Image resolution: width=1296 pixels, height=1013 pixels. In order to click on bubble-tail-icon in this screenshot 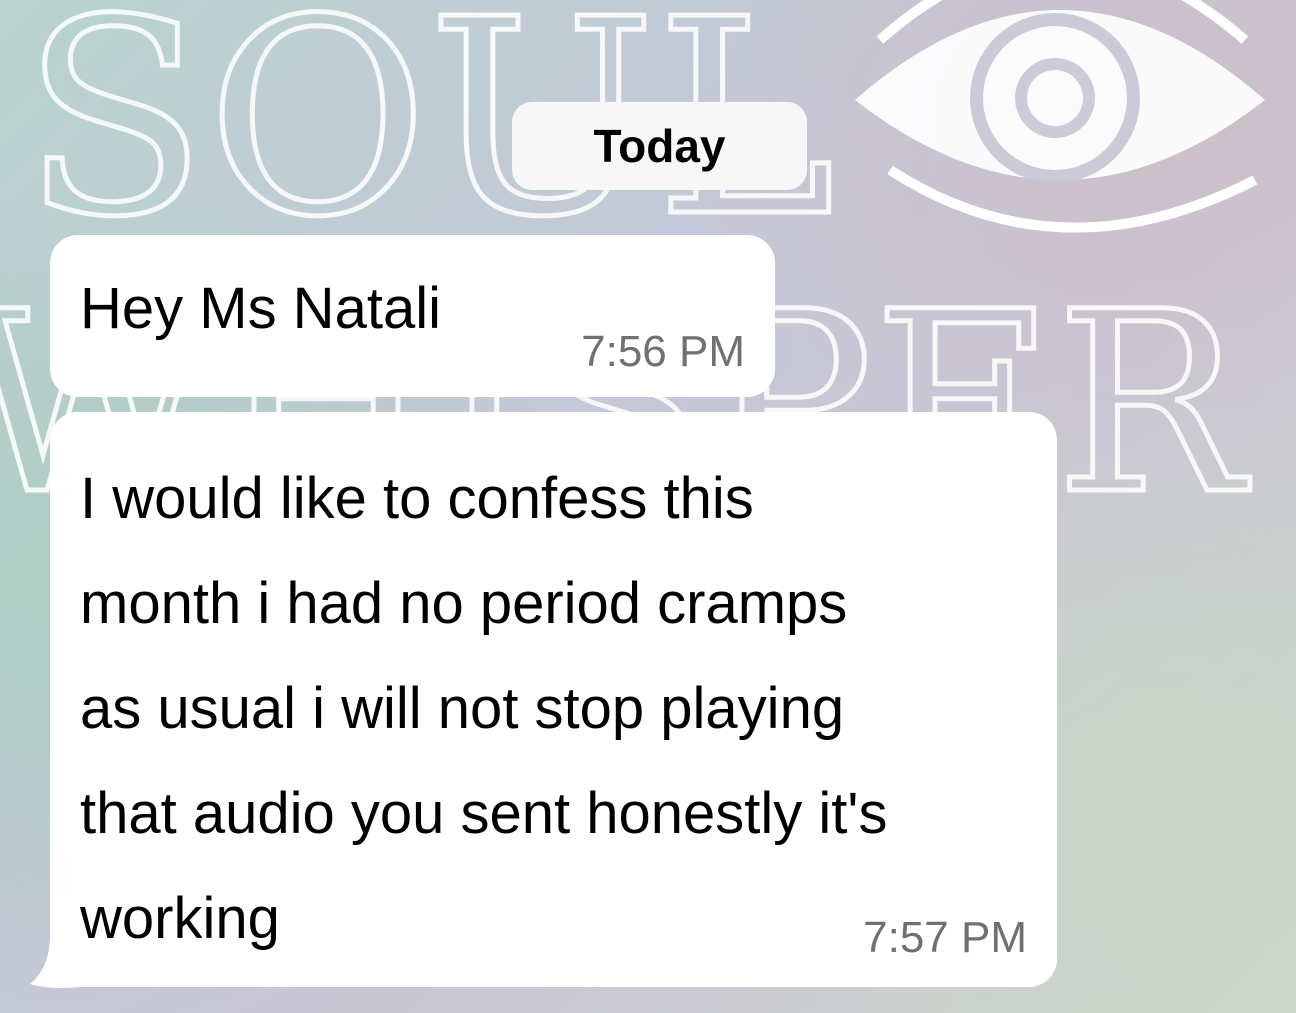, I will do `click(55, 964)`.